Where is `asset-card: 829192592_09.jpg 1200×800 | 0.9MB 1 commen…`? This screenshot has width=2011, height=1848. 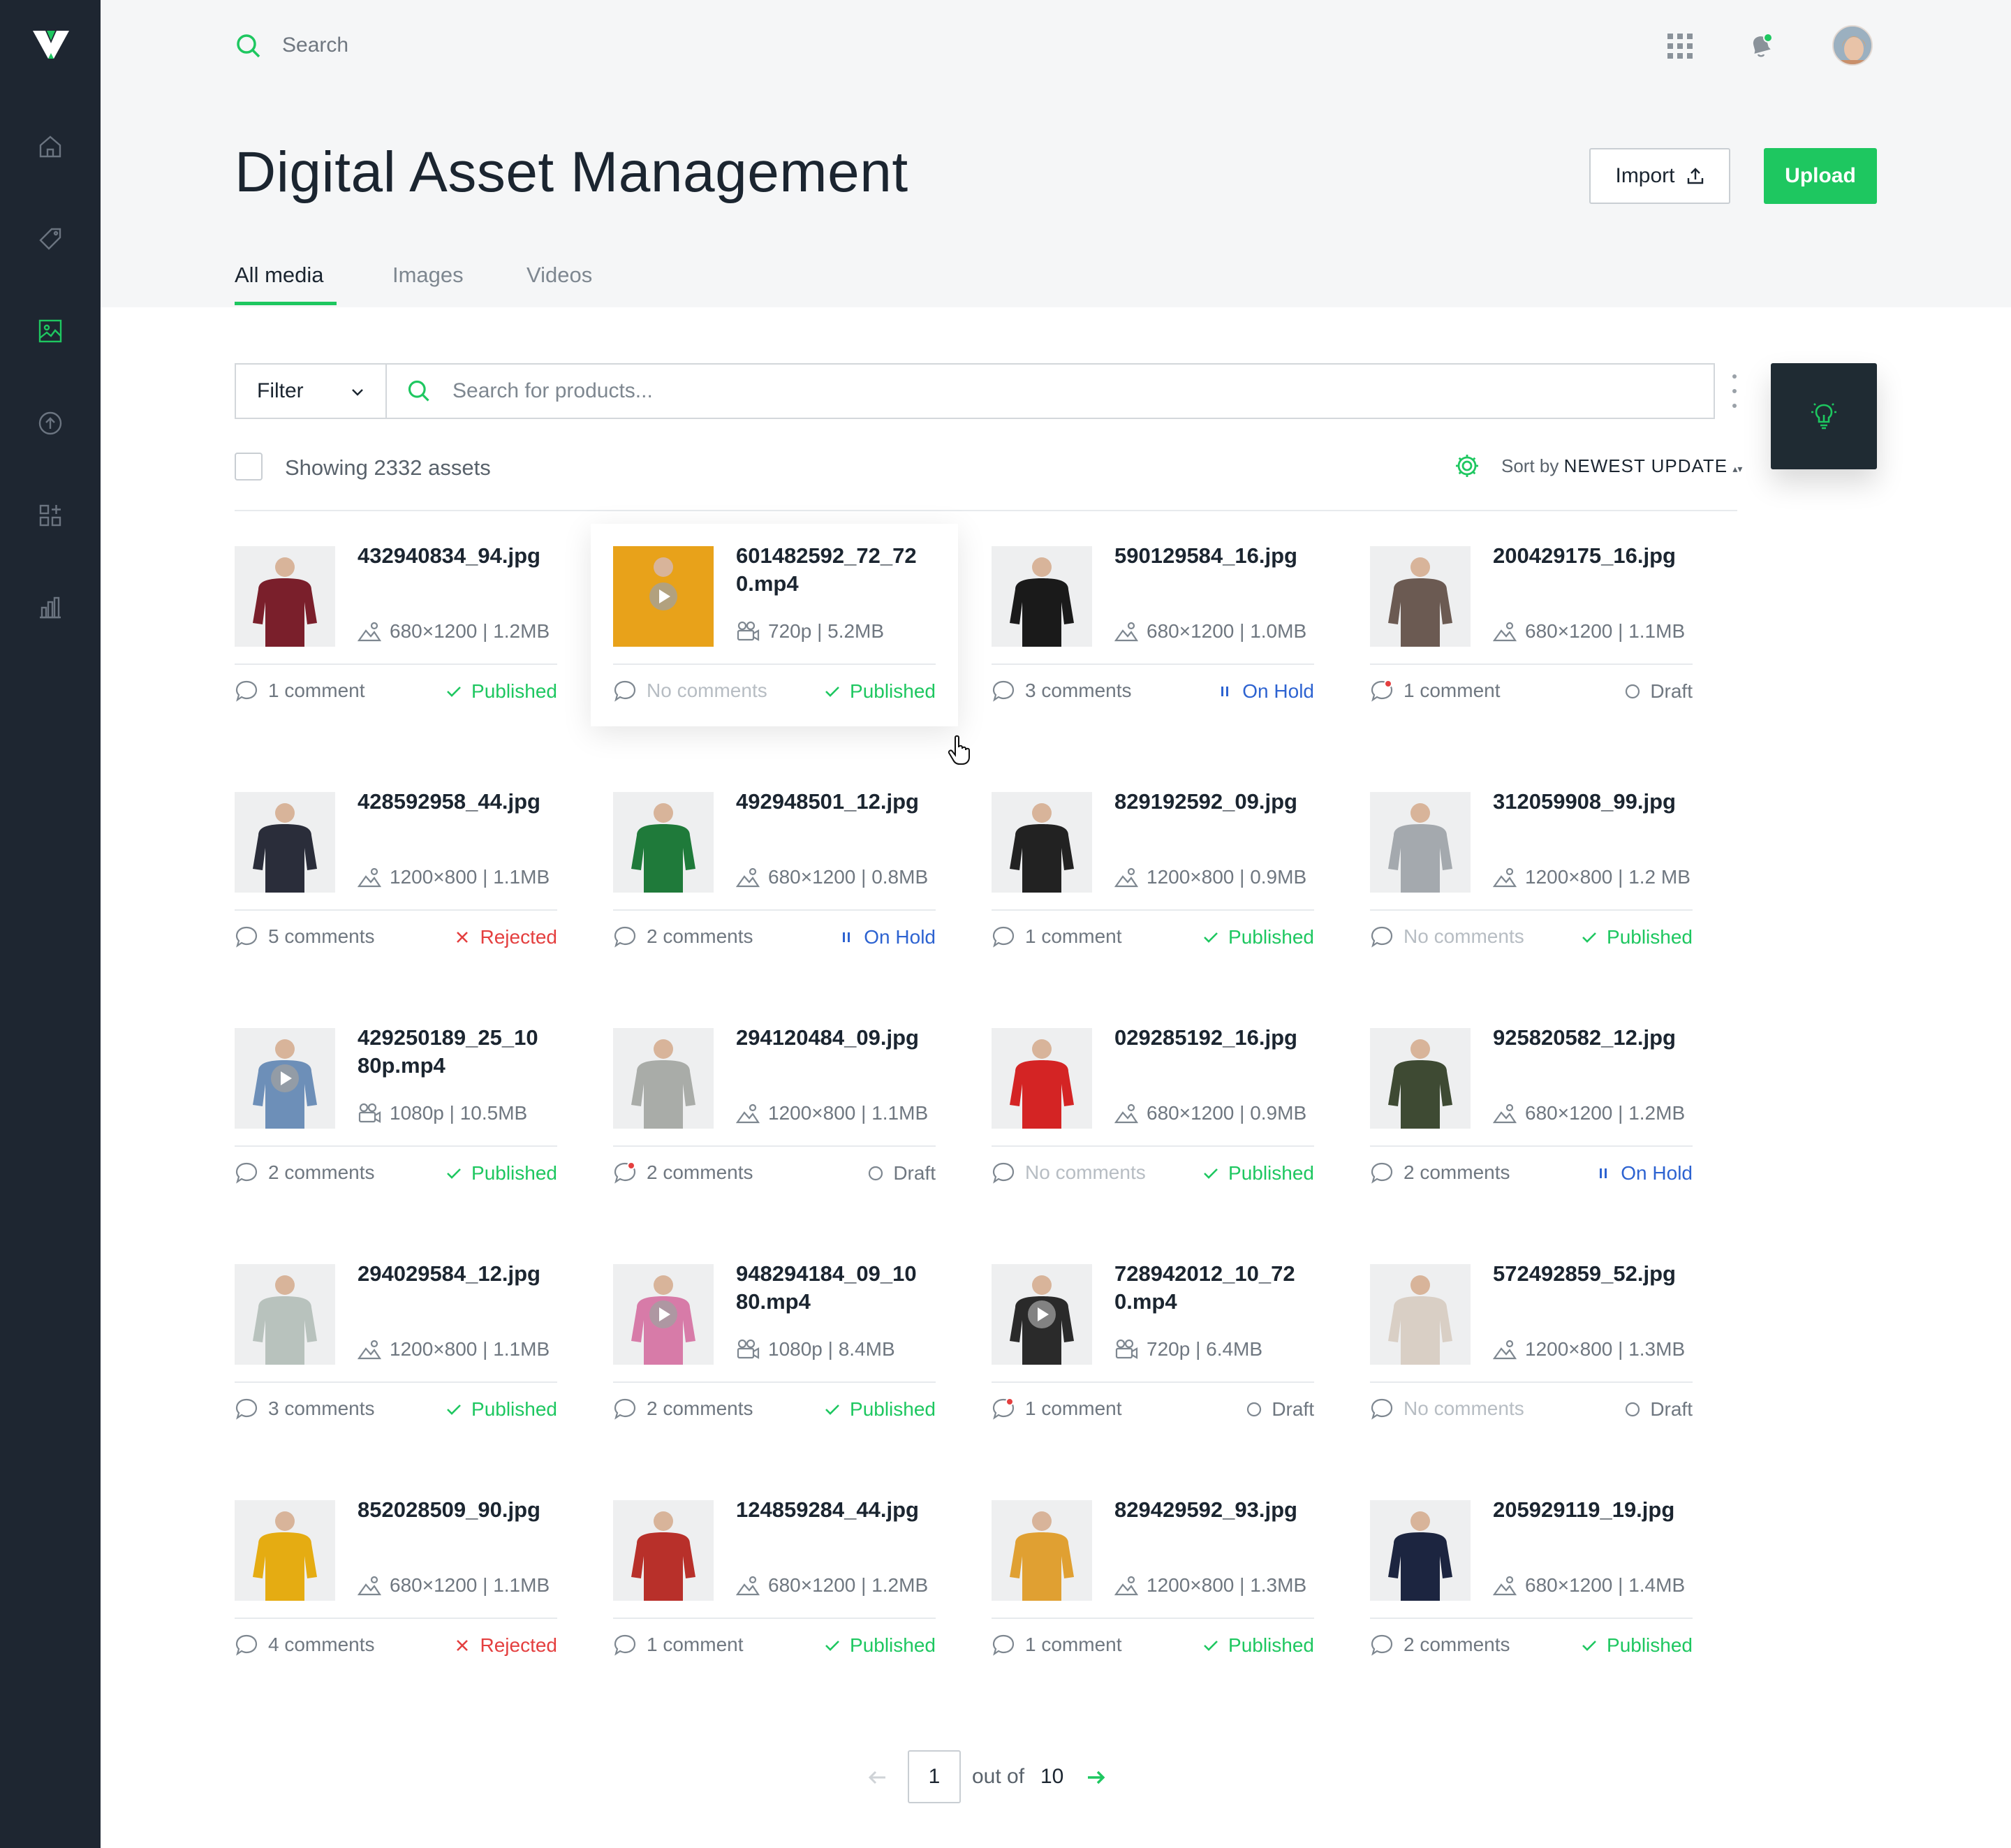 asset-card: 829192592_09.jpg 1200×800 | 0.9MB 1 commen… is located at coordinates (1152, 871).